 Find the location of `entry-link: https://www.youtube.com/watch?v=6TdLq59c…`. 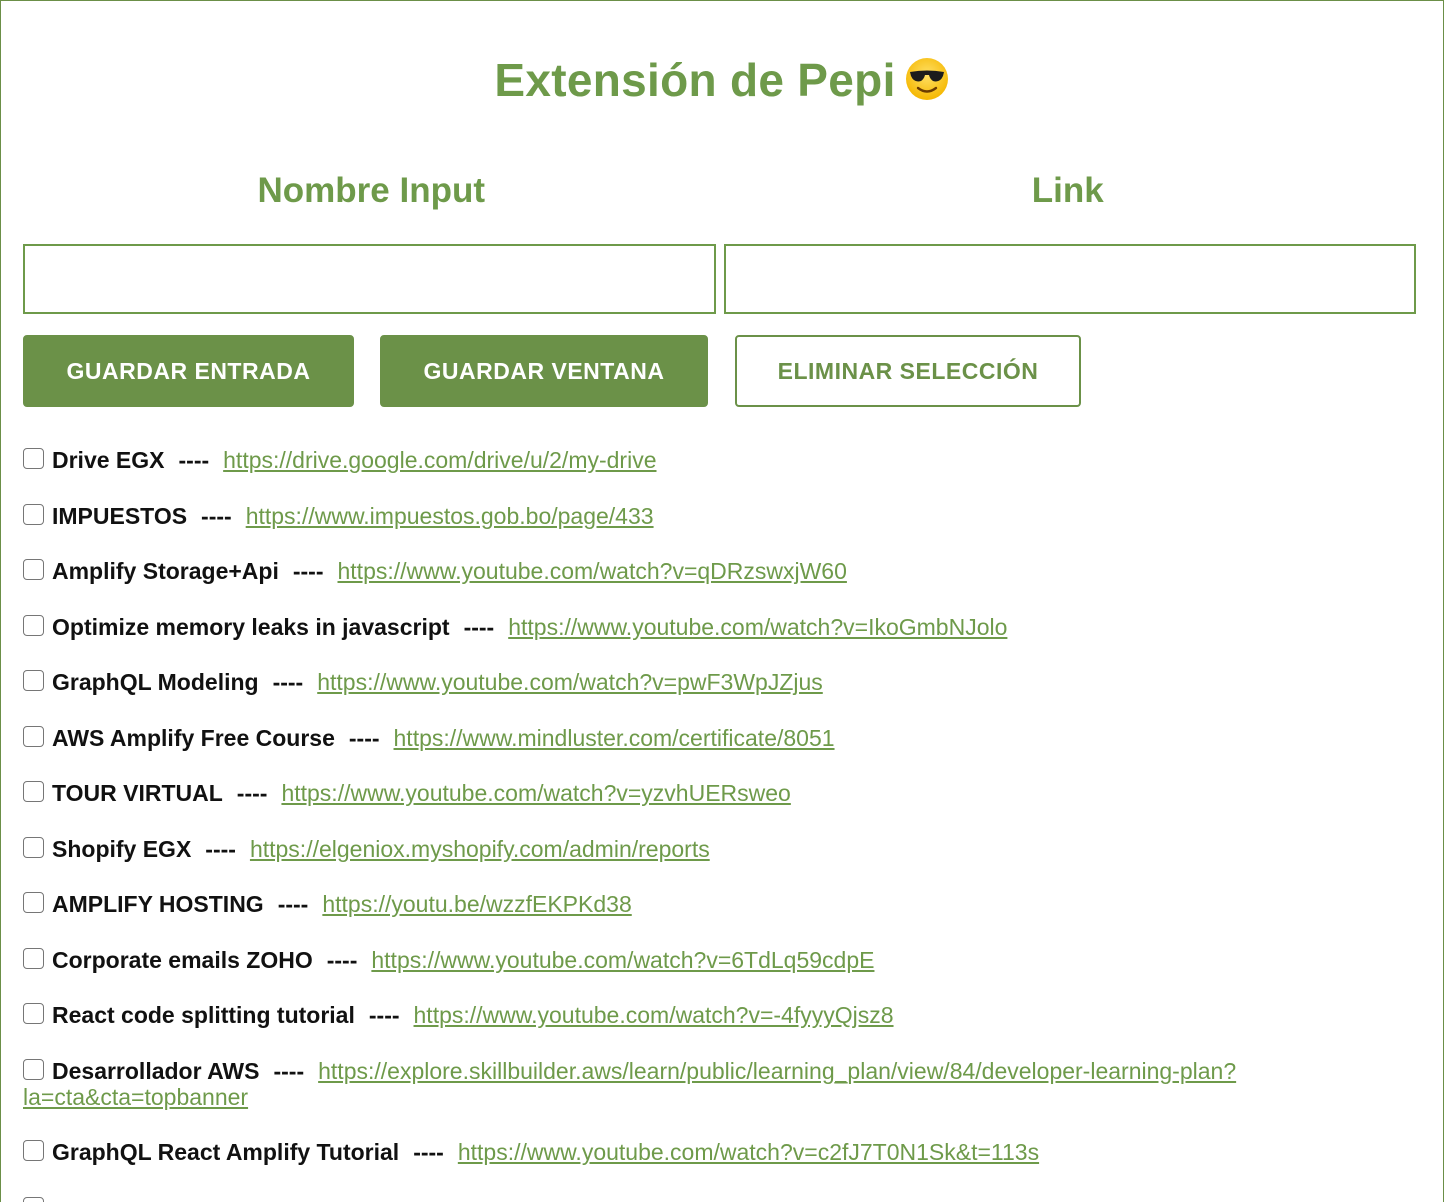

entry-link: https://www.youtube.com/watch?v=6TdLq59c… is located at coordinates (622, 960).